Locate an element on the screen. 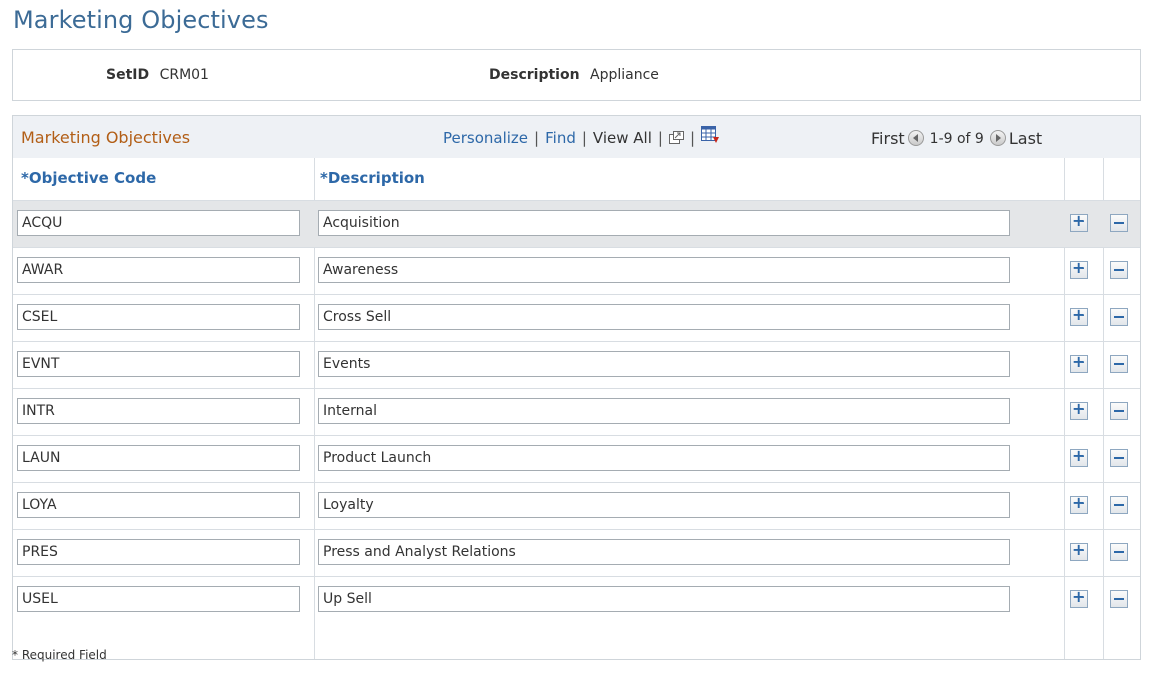  view-all-link: View All is located at coordinates (622, 138).